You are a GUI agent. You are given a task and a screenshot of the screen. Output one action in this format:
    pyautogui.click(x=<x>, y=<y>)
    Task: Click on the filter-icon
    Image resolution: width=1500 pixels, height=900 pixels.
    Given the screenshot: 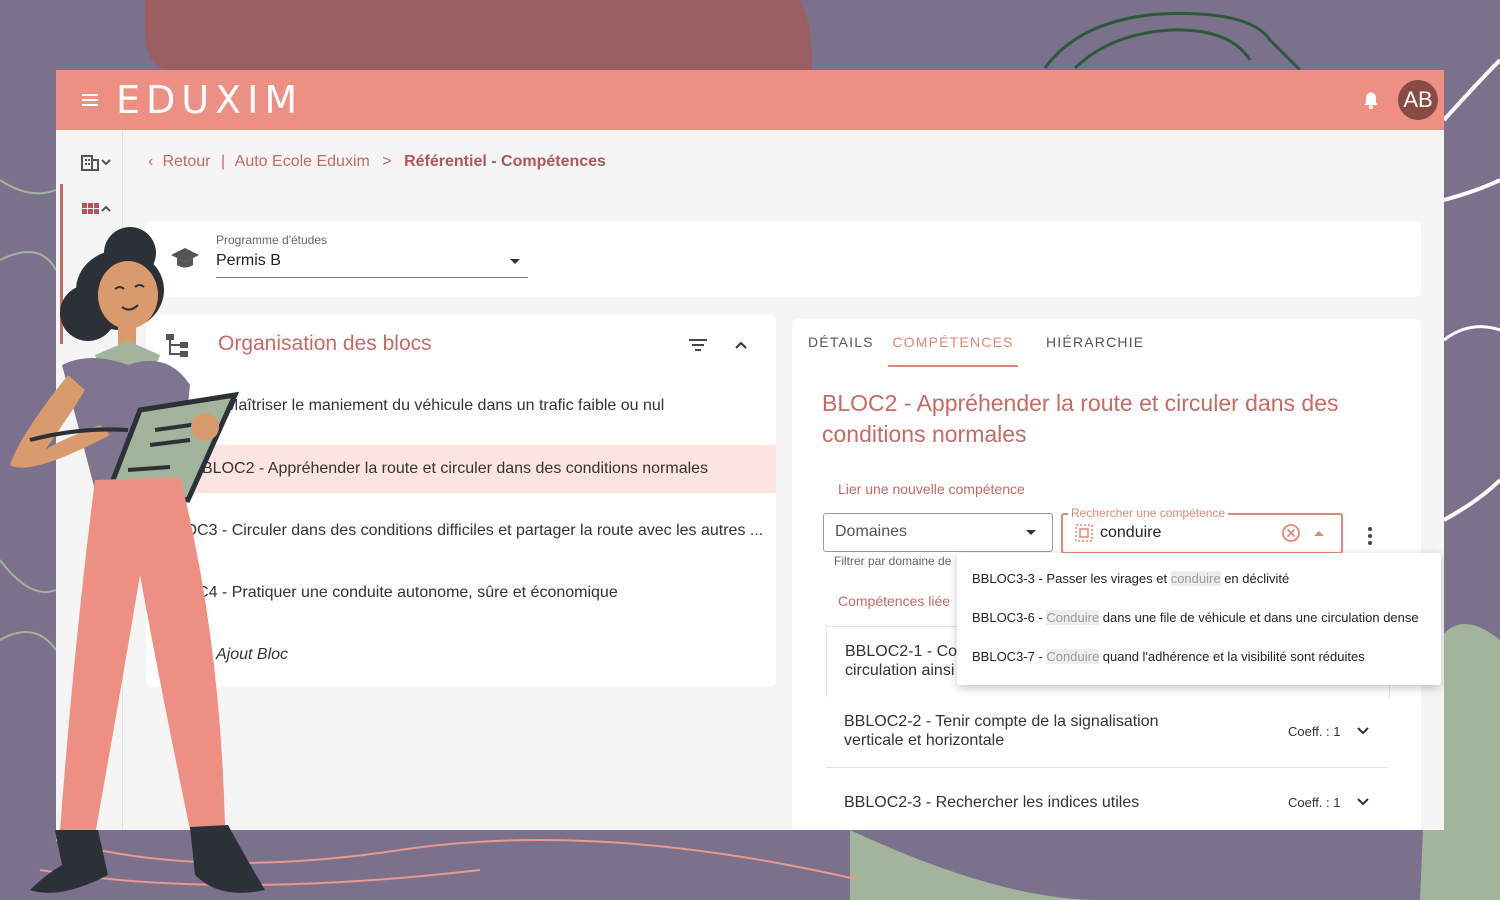 What is the action you would take?
    pyautogui.click(x=698, y=345)
    